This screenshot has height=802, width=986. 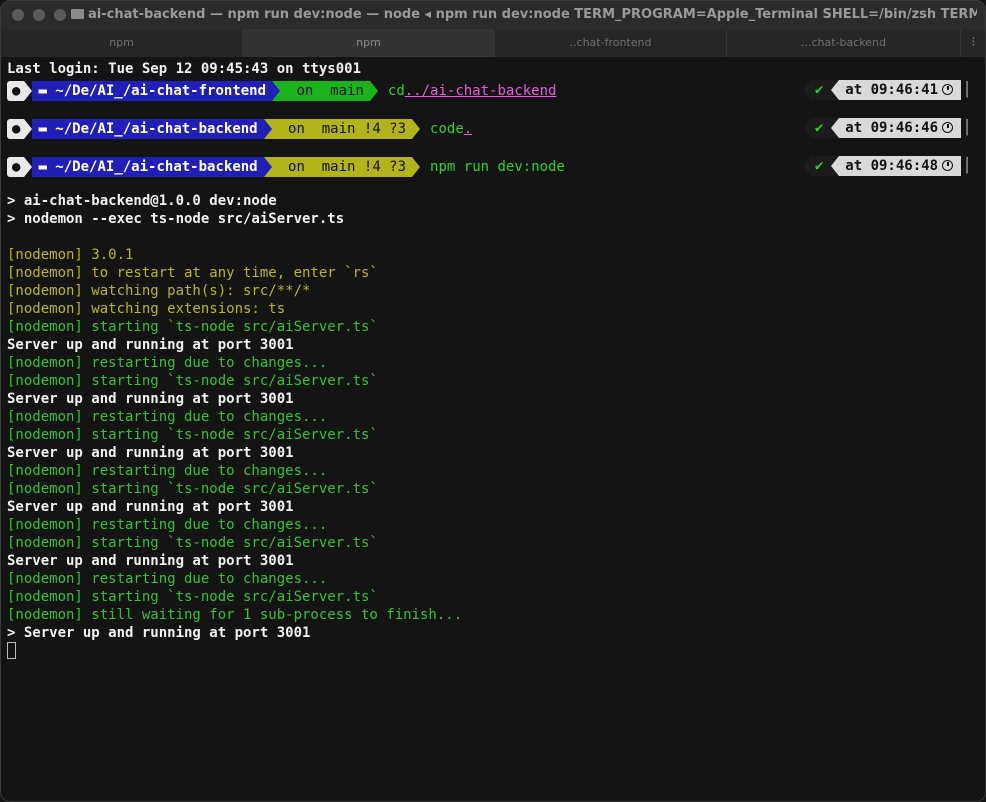 I want to click on prompt-time: at 09:46:46, so click(x=900, y=128).